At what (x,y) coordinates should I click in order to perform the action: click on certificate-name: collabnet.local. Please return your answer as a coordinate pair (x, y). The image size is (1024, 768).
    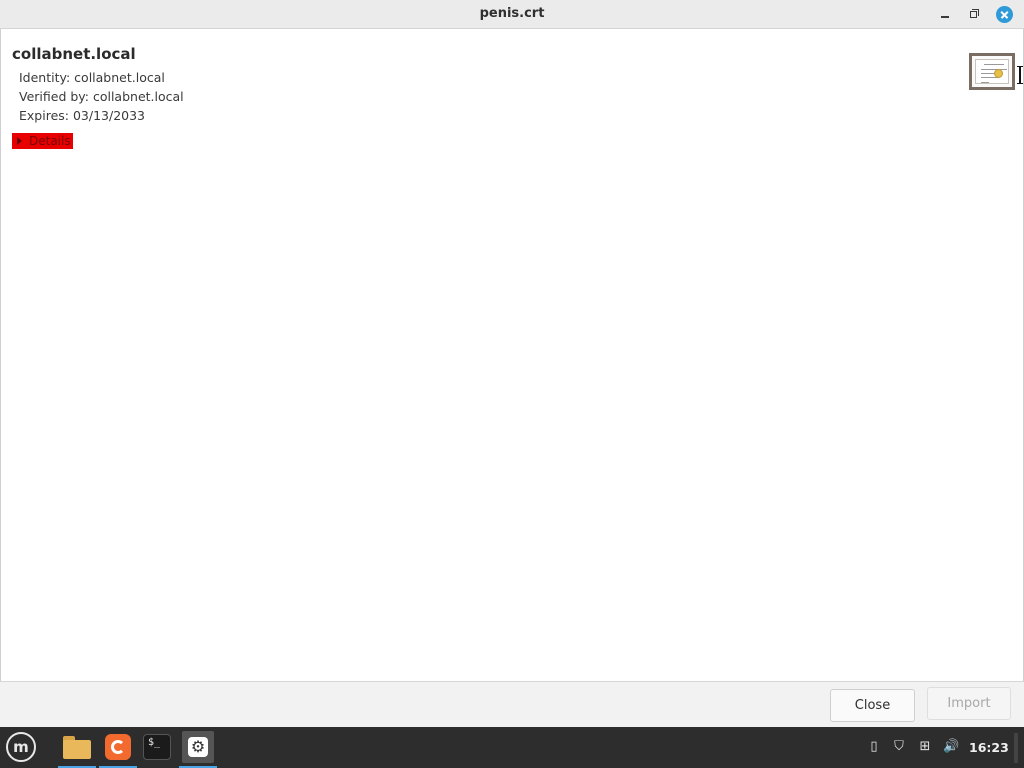
    Looking at the image, I should click on (74, 54).